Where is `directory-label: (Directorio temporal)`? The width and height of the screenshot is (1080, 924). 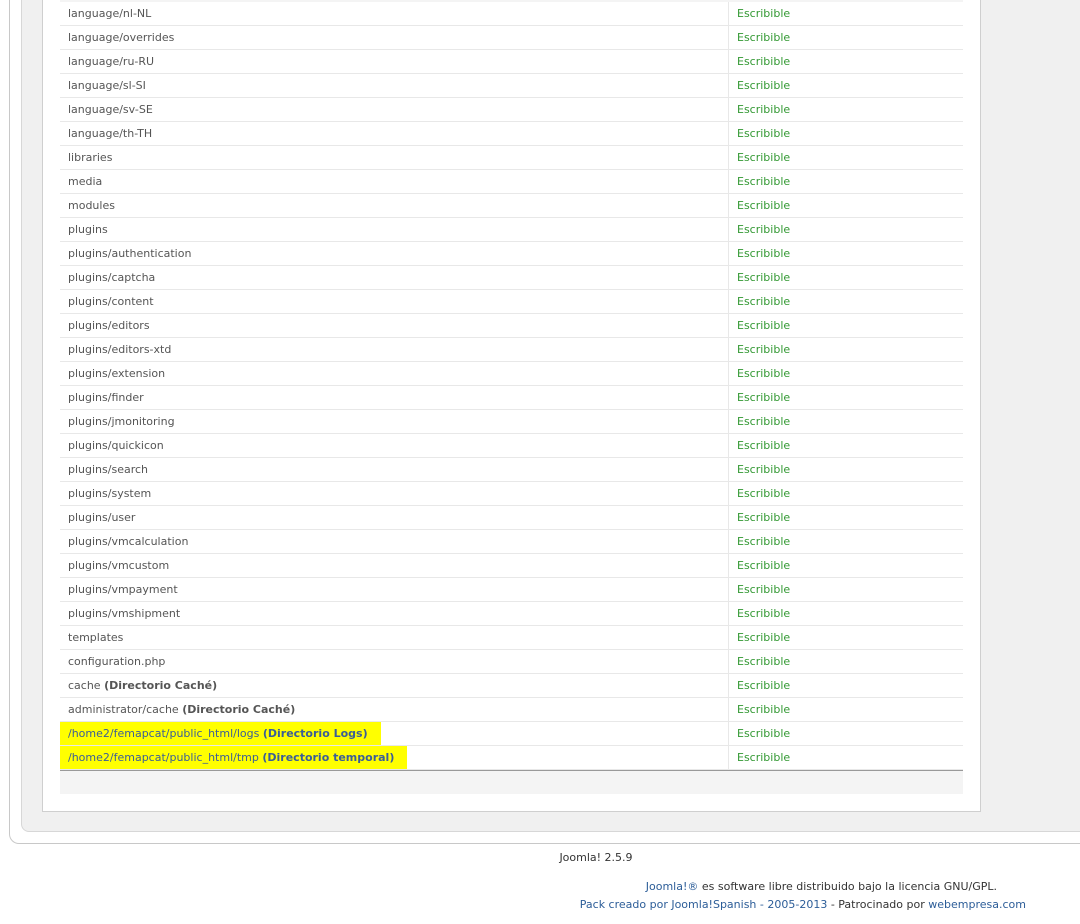
directory-label: (Directorio temporal) is located at coordinates (328, 757).